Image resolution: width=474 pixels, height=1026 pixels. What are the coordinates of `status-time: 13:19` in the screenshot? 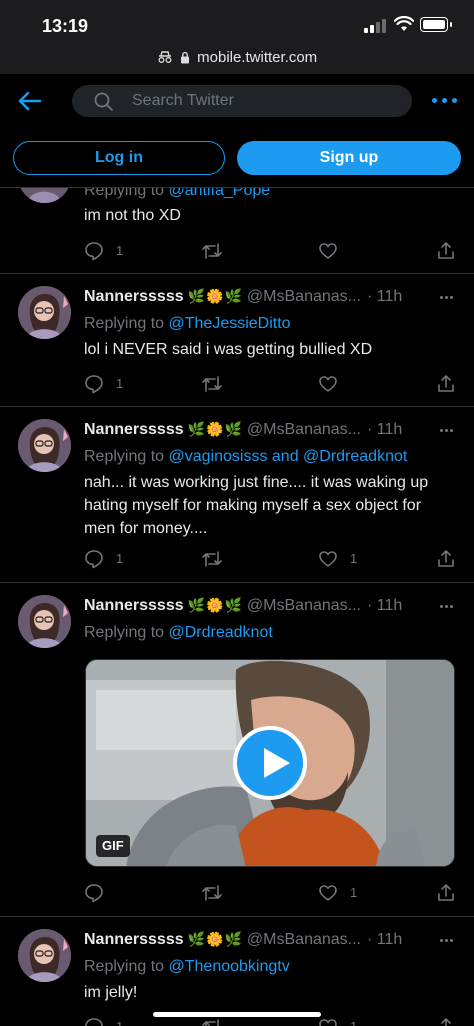 It's located at (65, 26).